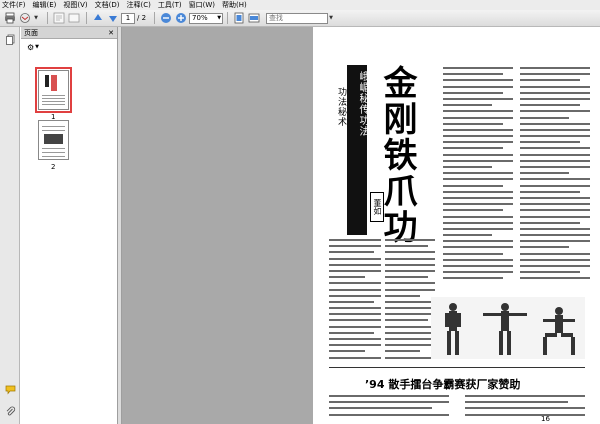 The height and width of the screenshot is (424, 600). What do you see at coordinates (457, 367) in the screenshot?
I see `section-divider` at bounding box center [457, 367].